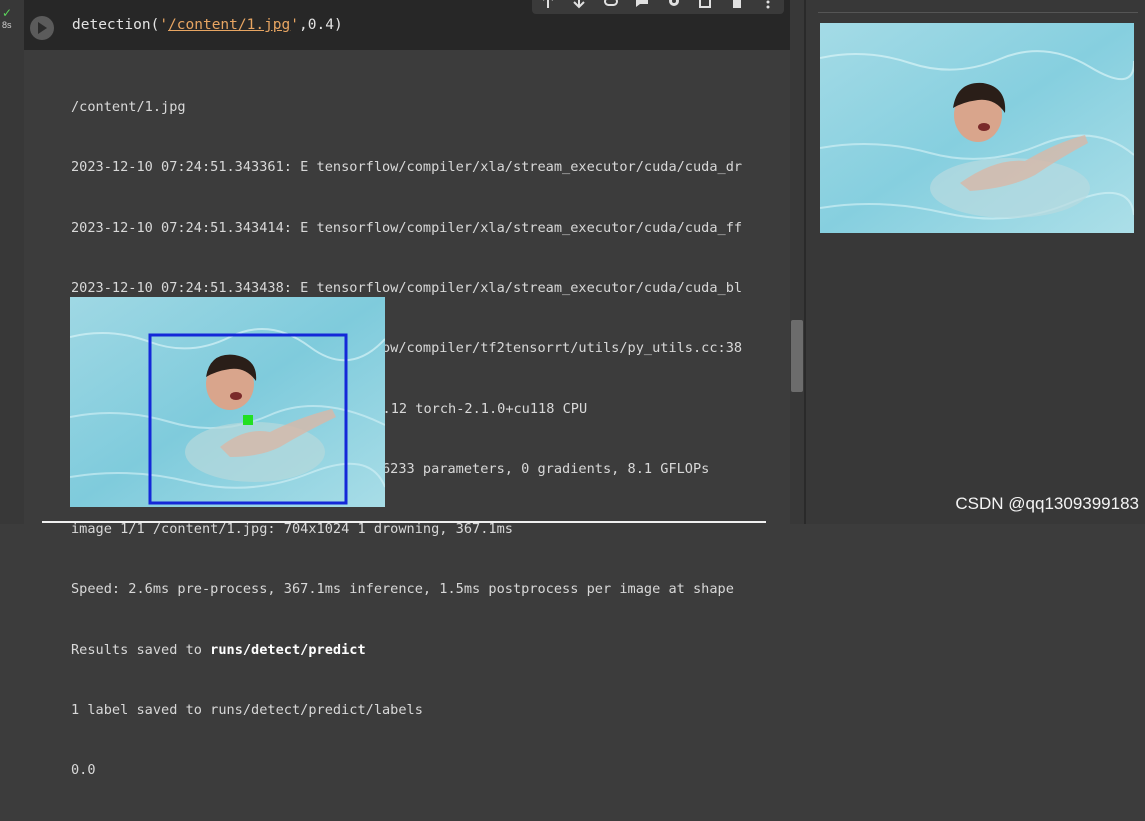  Describe the element at coordinates (294, 25) in the screenshot. I see `code-quote-close: '` at that location.